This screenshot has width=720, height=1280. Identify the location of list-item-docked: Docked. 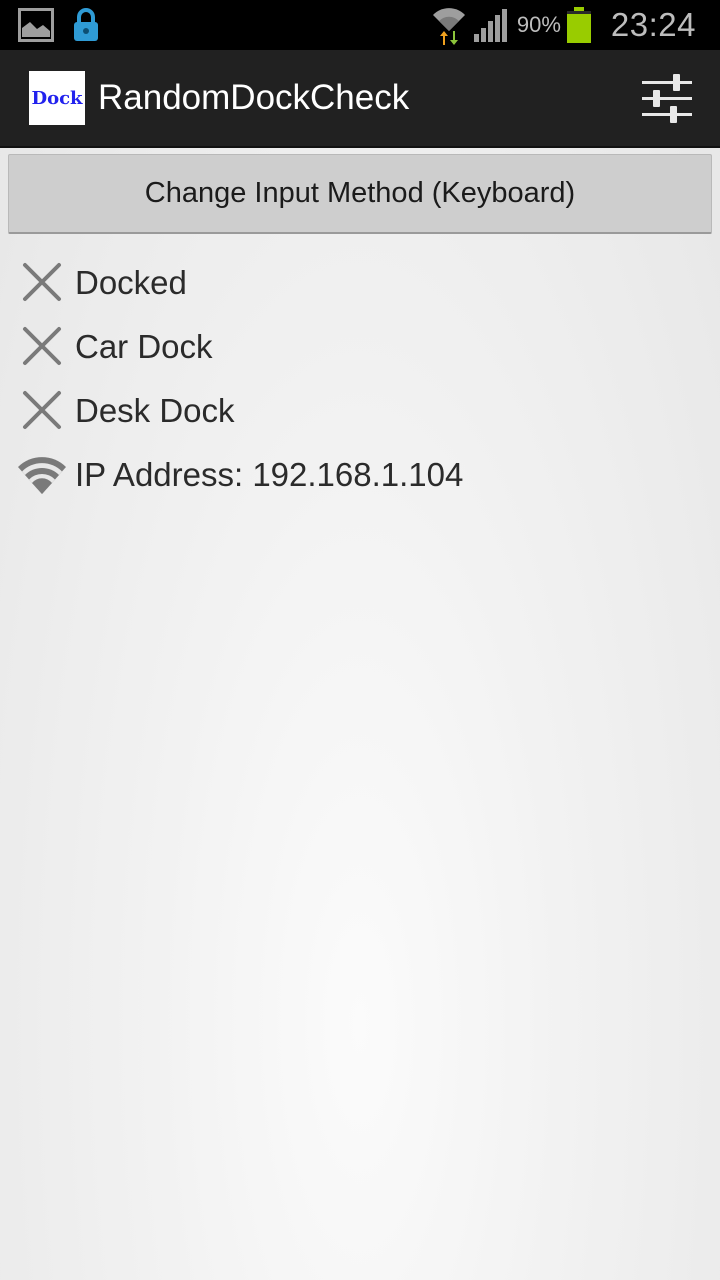
(360, 282).